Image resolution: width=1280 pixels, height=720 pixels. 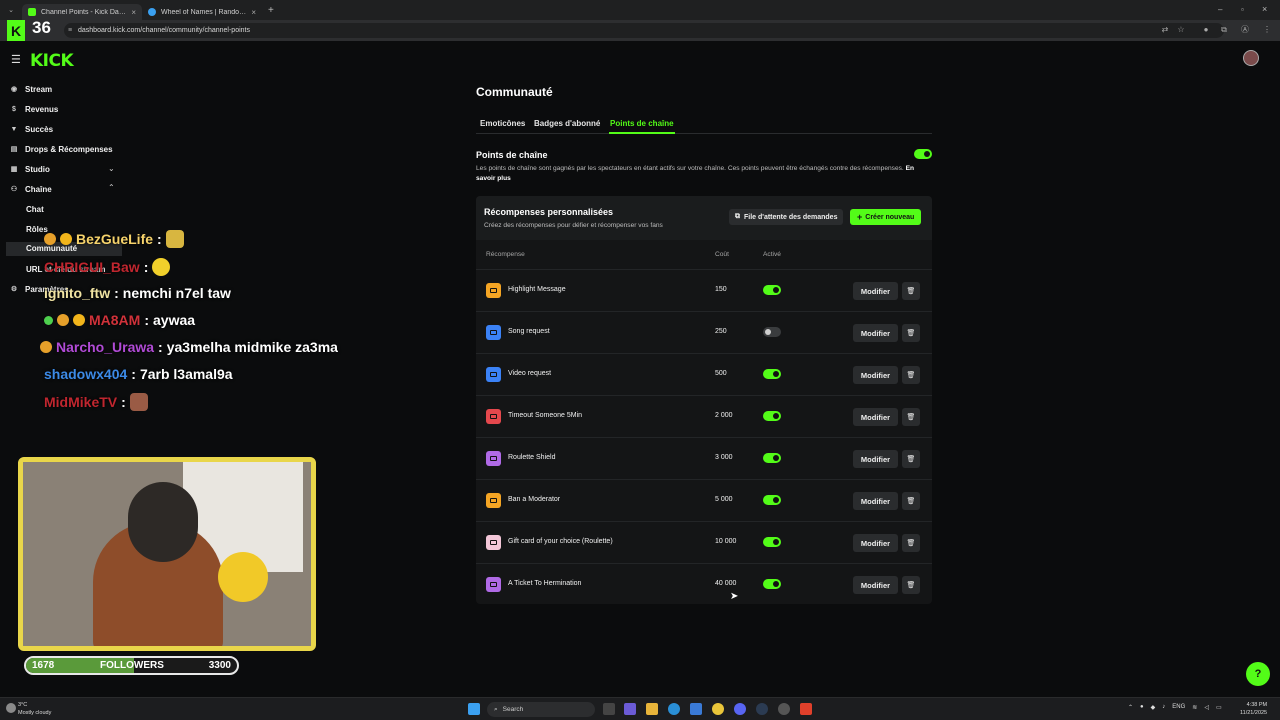 What do you see at coordinates (123, 402) in the screenshot?
I see `chat-colon: :` at bounding box center [123, 402].